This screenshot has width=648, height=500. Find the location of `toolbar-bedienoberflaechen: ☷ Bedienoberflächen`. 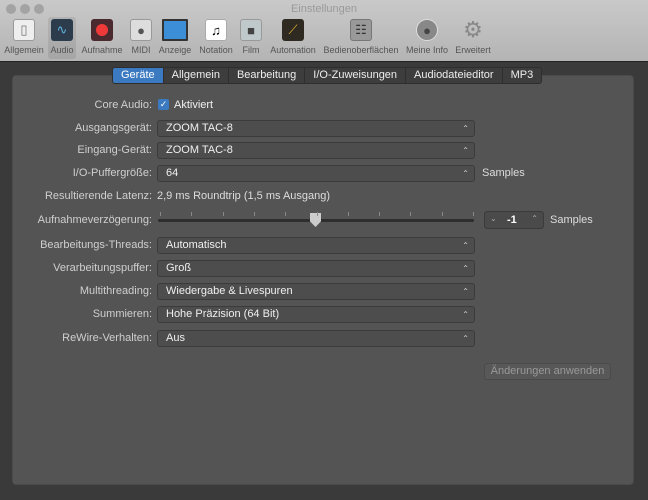

toolbar-bedienoberflaechen: ☷ Bedienoberflächen is located at coordinates (361, 38).